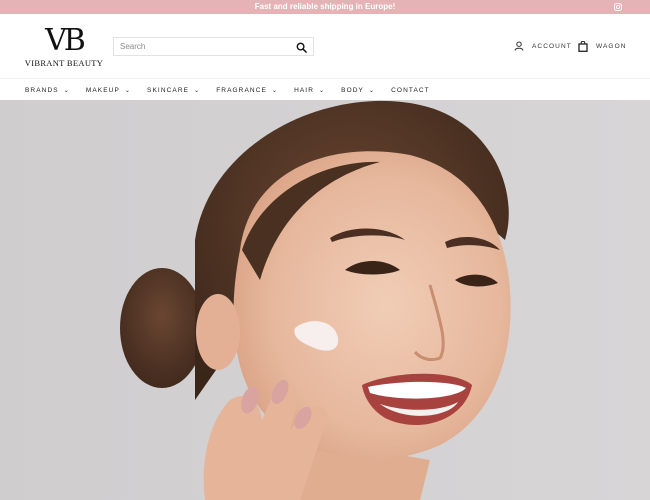  I want to click on nav-label: BRANDS, so click(42, 90).